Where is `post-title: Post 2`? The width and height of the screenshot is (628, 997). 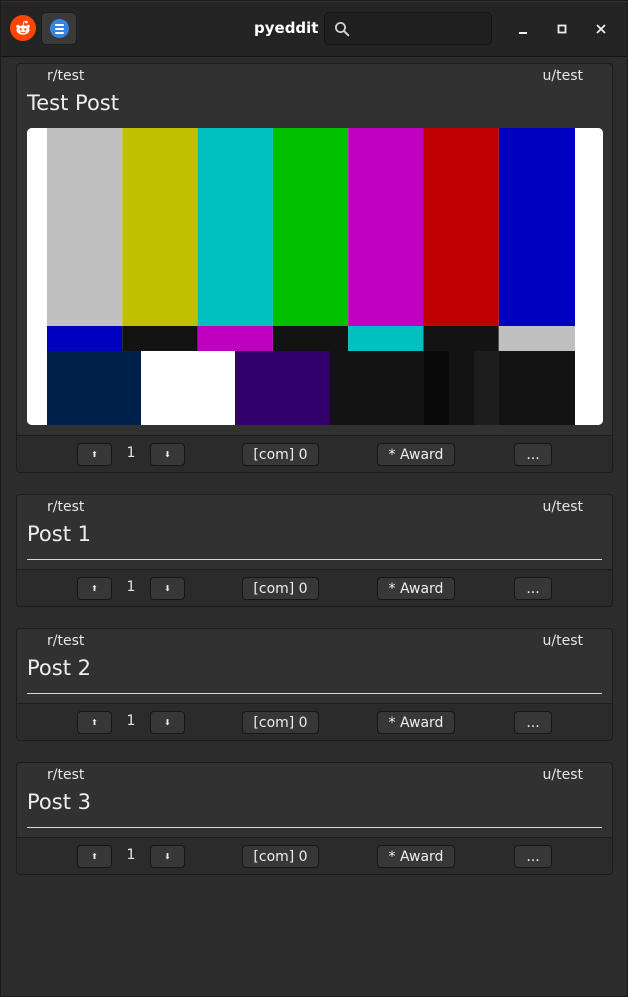
post-title: Post 2 is located at coordinates (59, 668).